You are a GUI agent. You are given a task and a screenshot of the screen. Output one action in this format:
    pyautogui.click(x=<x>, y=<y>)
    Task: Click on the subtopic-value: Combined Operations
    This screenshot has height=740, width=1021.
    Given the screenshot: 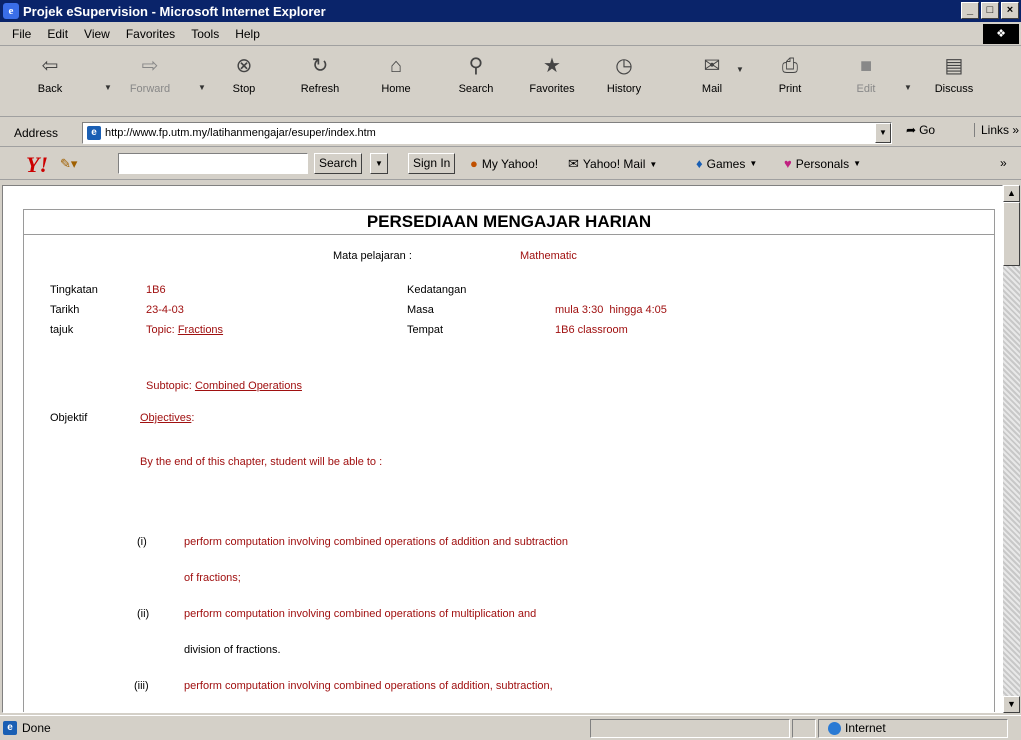 What is the action you would take?
    pyautogui.click(x=248, y=386)
    